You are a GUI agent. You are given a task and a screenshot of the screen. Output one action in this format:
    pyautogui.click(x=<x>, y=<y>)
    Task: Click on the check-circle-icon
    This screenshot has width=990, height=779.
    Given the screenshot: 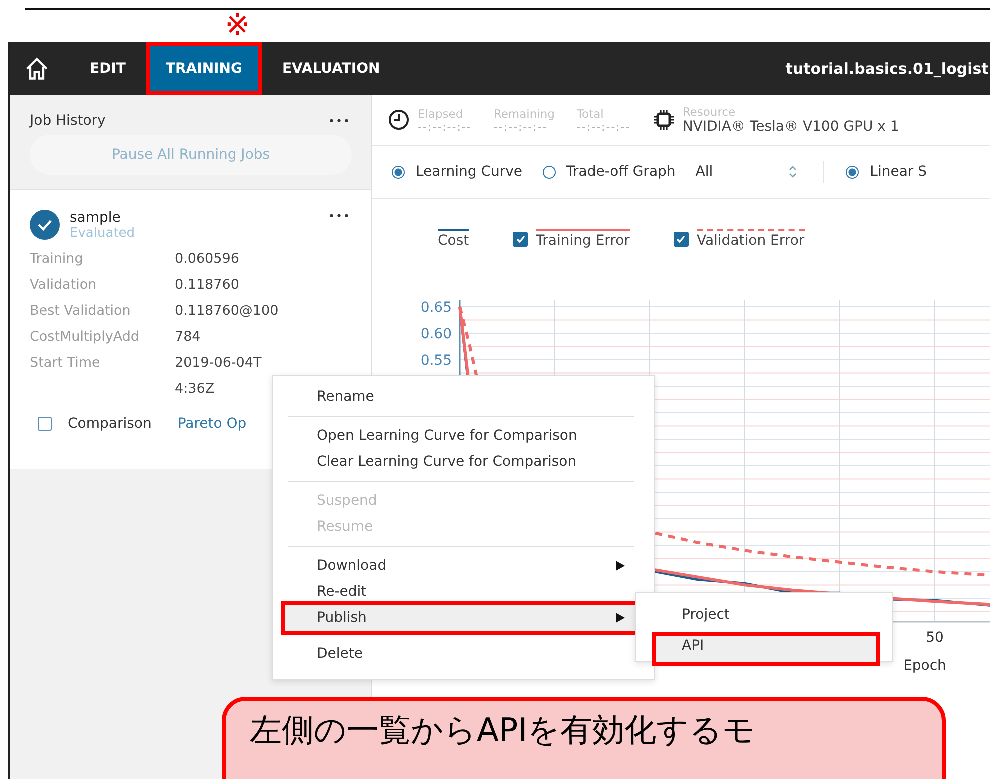 What is the action you would take?
    pyautogui.click(x=45, y=225)
    